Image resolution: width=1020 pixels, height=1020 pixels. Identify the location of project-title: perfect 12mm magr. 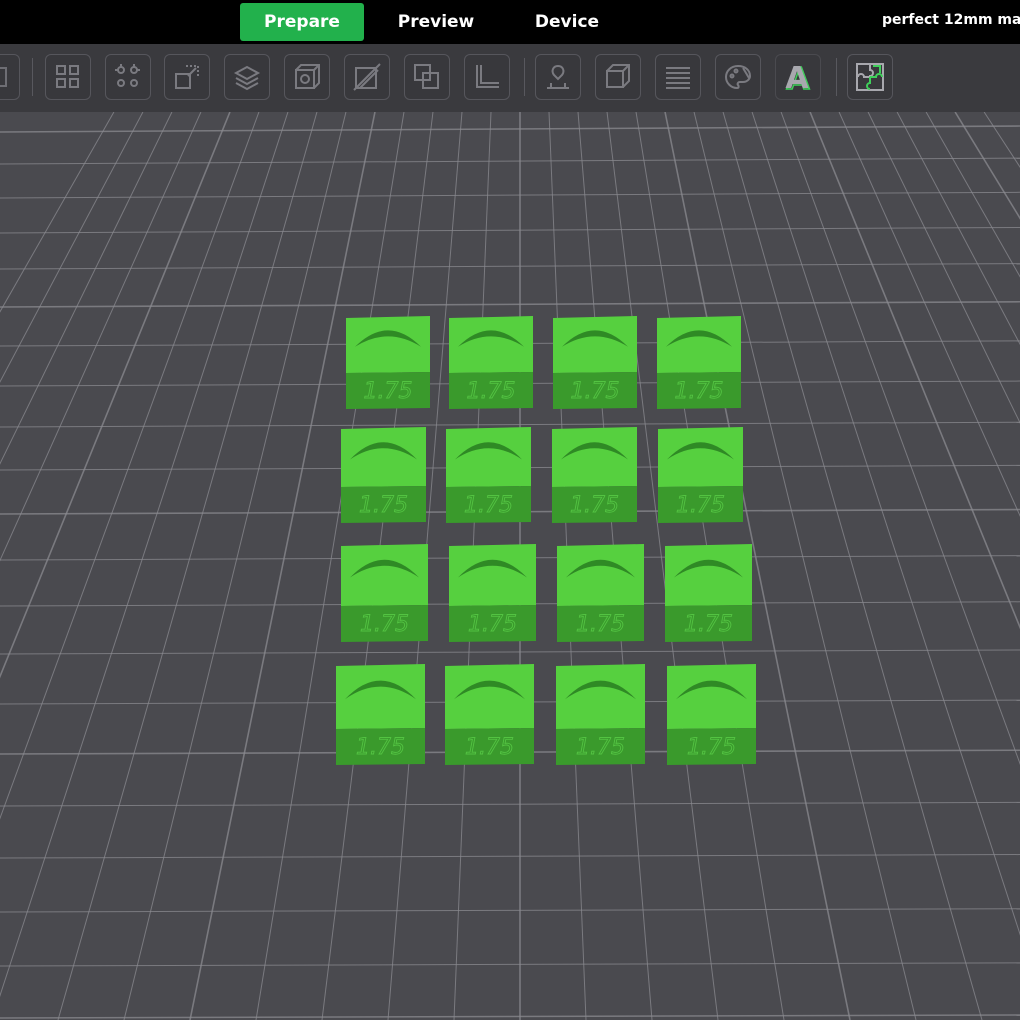
(951, 20).